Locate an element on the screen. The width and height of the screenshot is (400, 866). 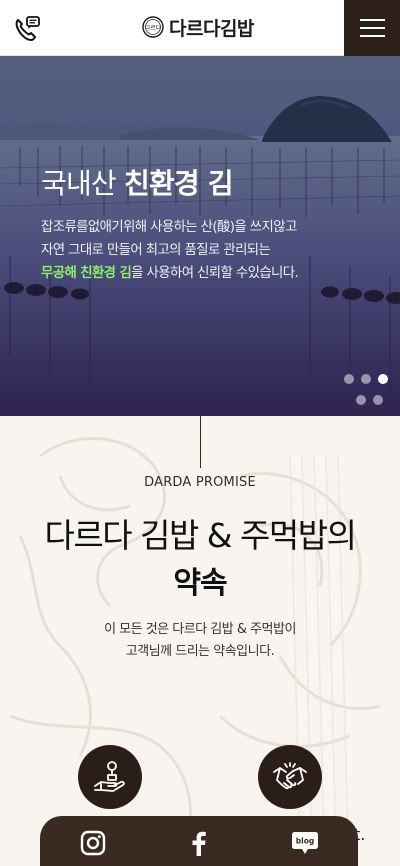
section-desc-line2: 고객님께 드리는 약속입니다. is located at coordinates (200, 651).